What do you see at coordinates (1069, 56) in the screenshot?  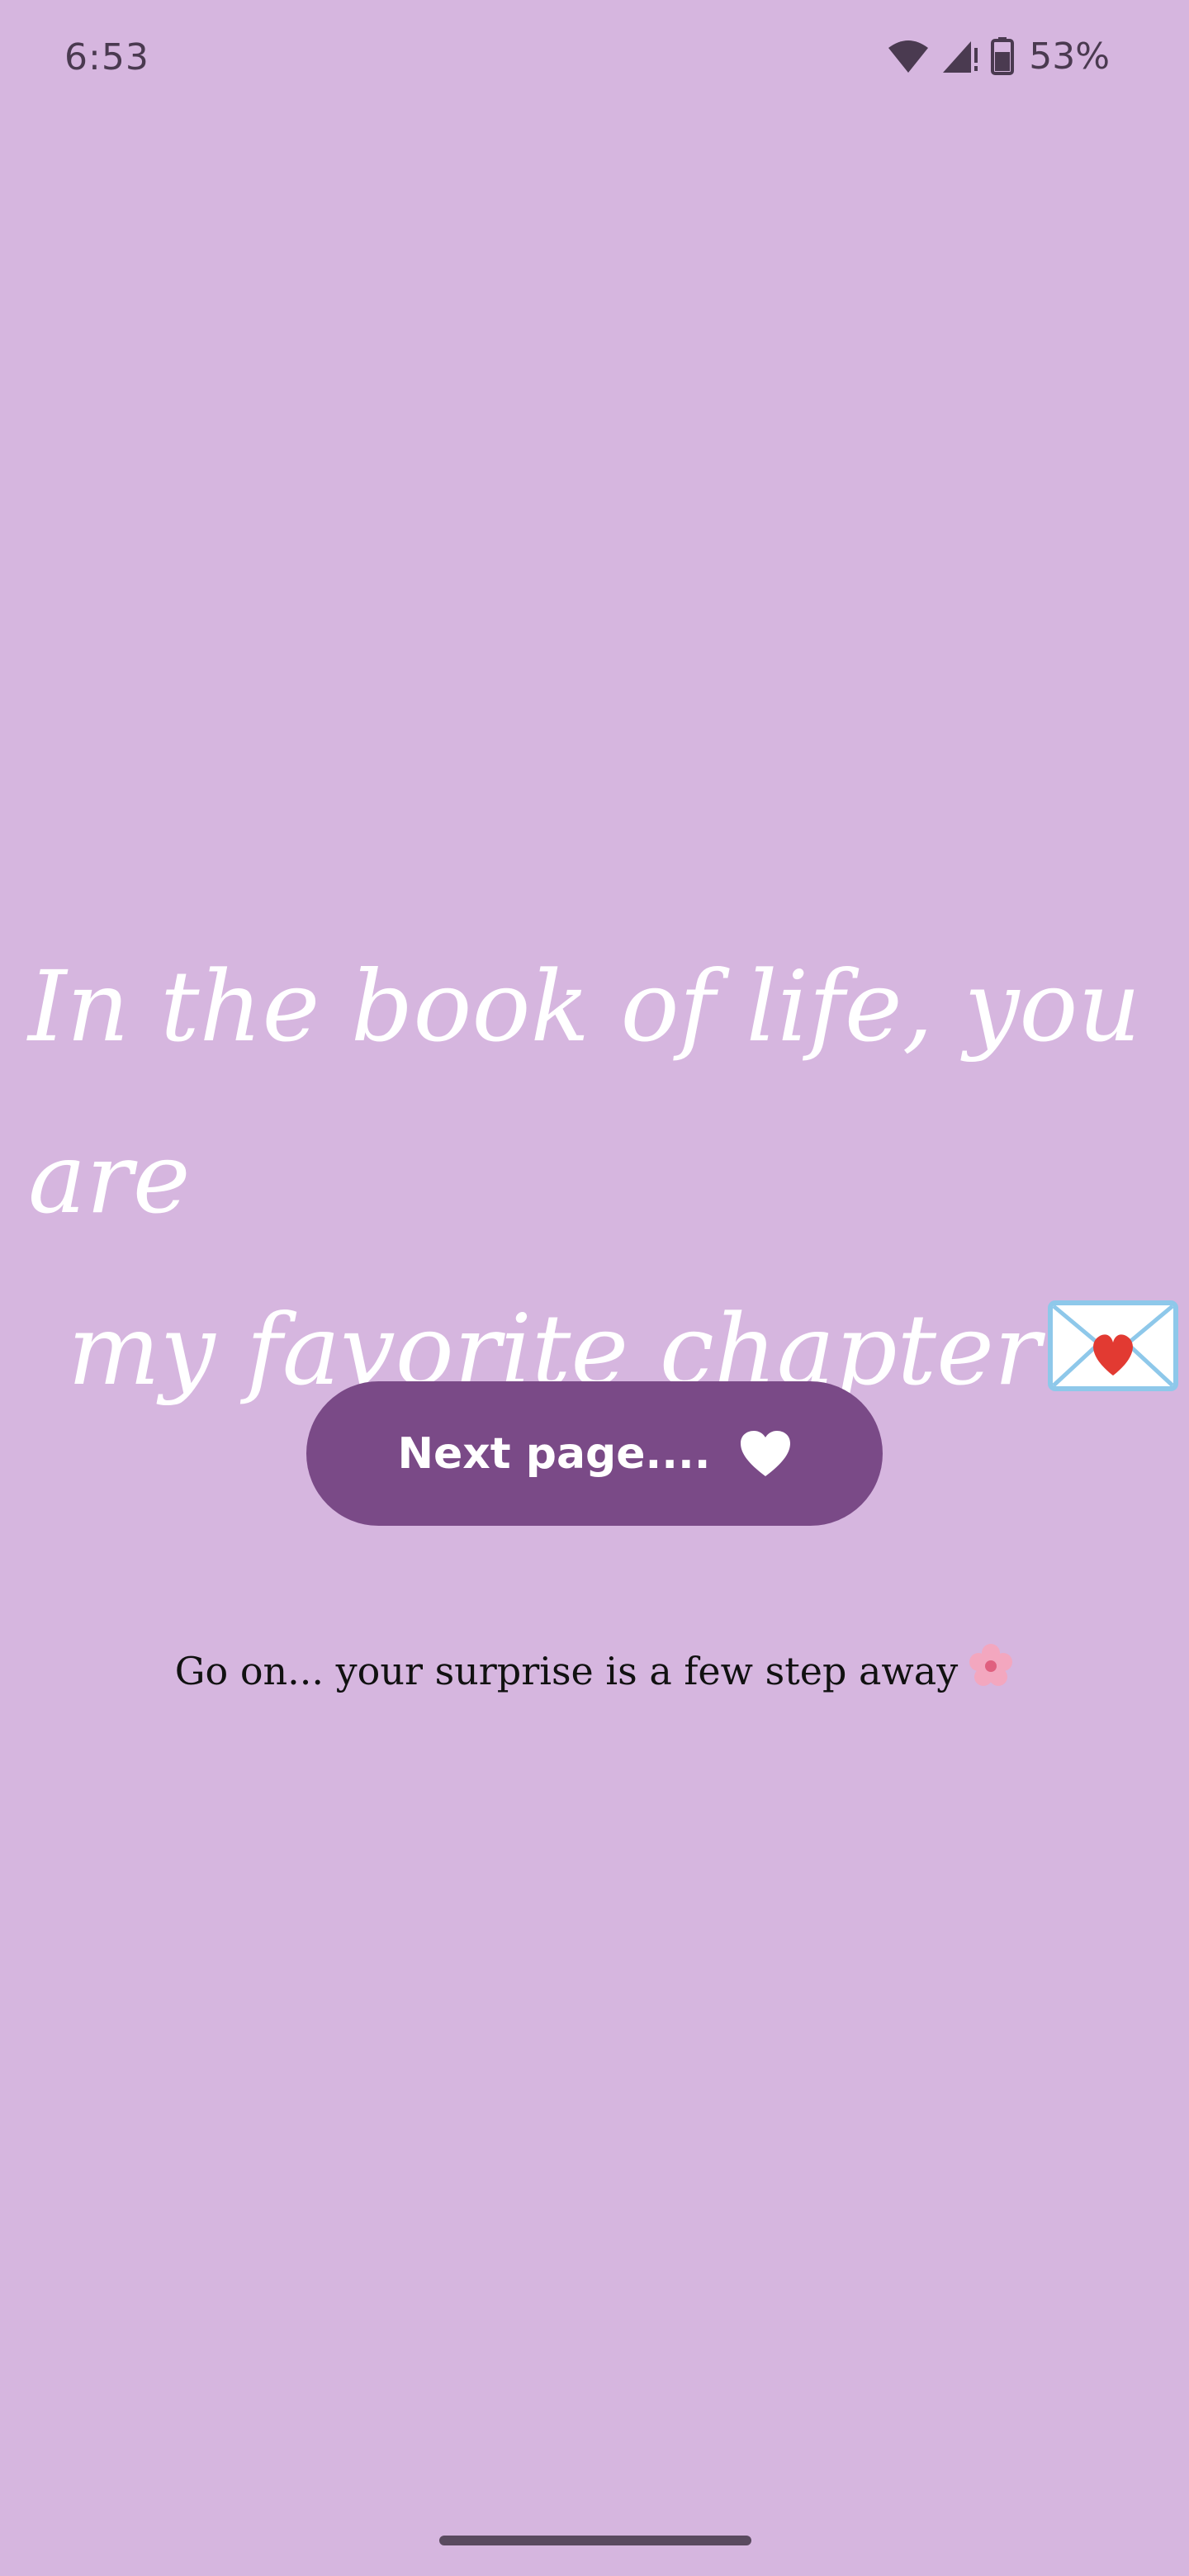 I see `battery-percent: 53%` at bounding box center [1069, 56].